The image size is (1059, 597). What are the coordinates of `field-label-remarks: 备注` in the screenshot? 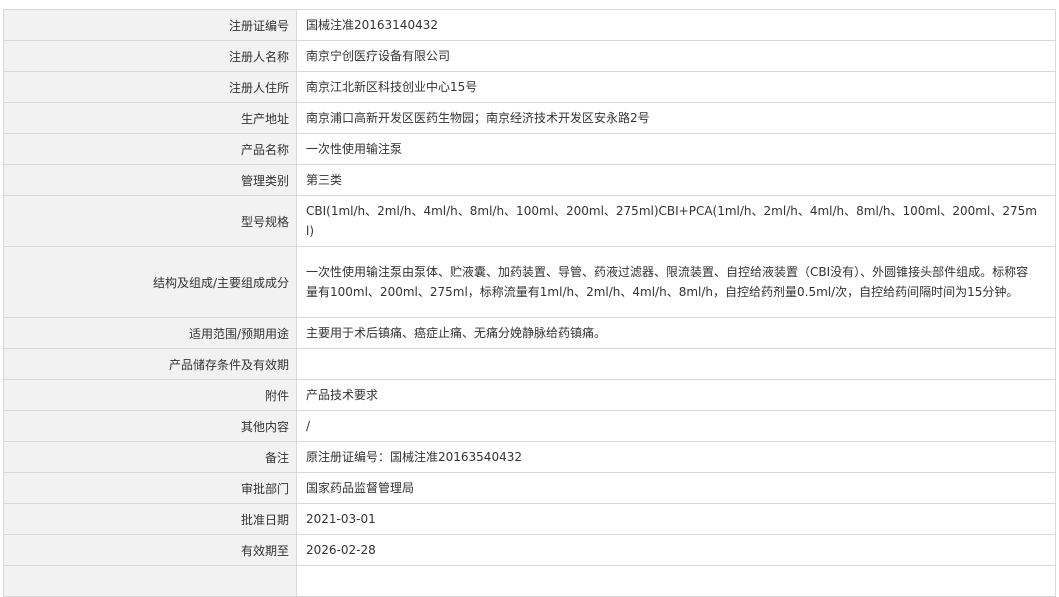 It's located at (150, 457).